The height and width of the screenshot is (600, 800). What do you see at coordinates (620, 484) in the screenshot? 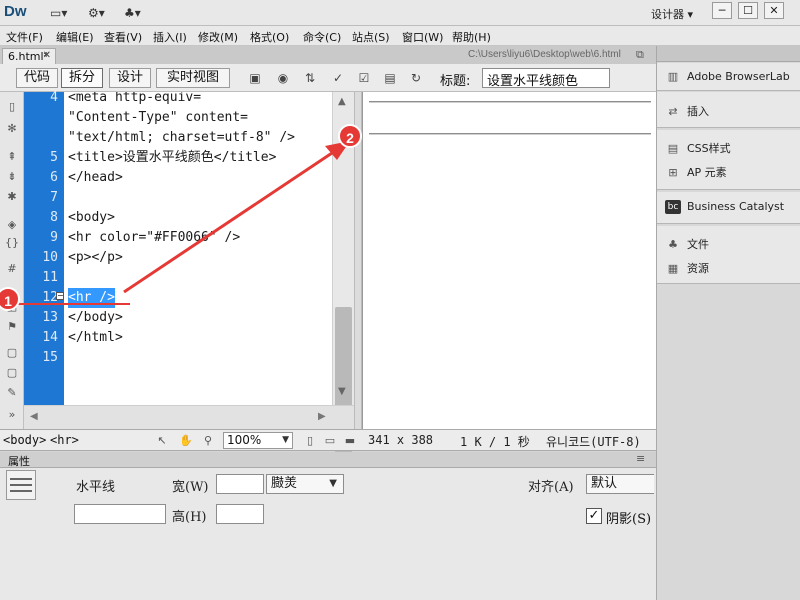
I see `align-select: 默认` at bounding box center [620, 484].